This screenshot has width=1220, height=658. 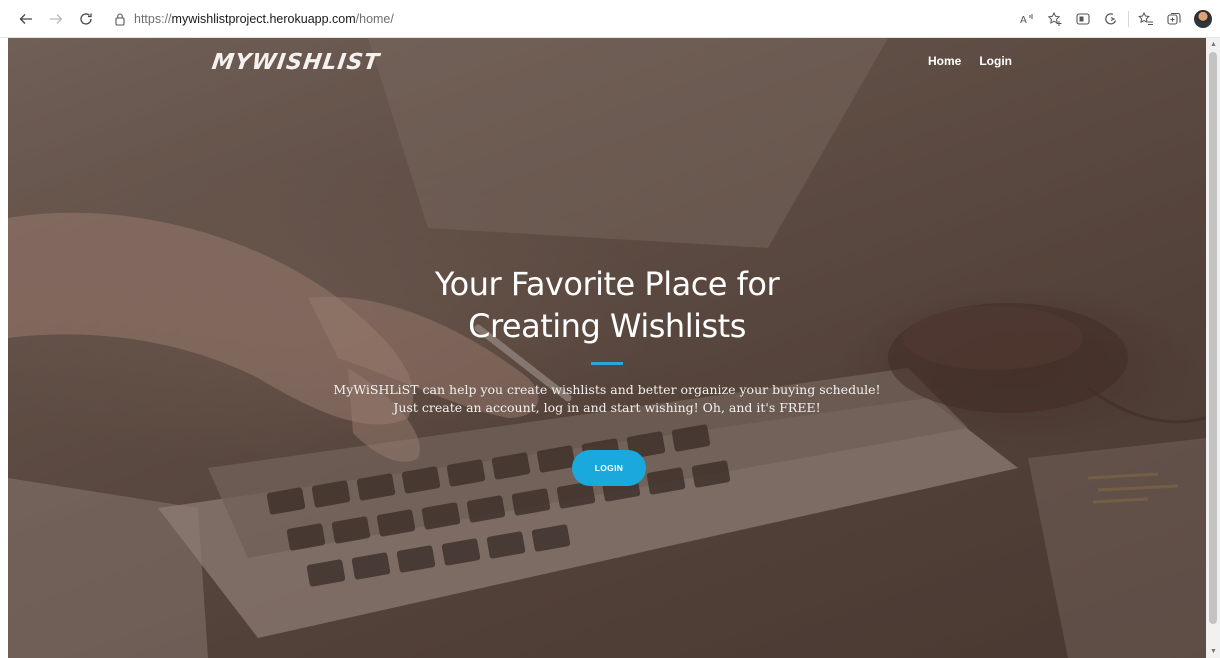 What do you see at coordinates (374, 19) in the screenshot?
I see `url-path: /home/` at bounding box center [374, 19].